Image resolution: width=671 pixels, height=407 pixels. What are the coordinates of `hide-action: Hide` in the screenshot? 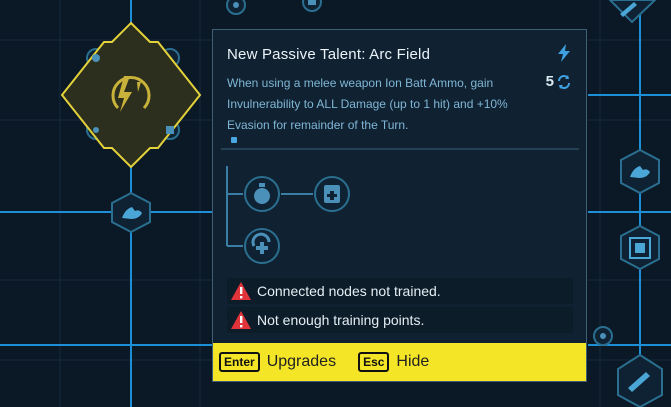 It's located at (412, 362).